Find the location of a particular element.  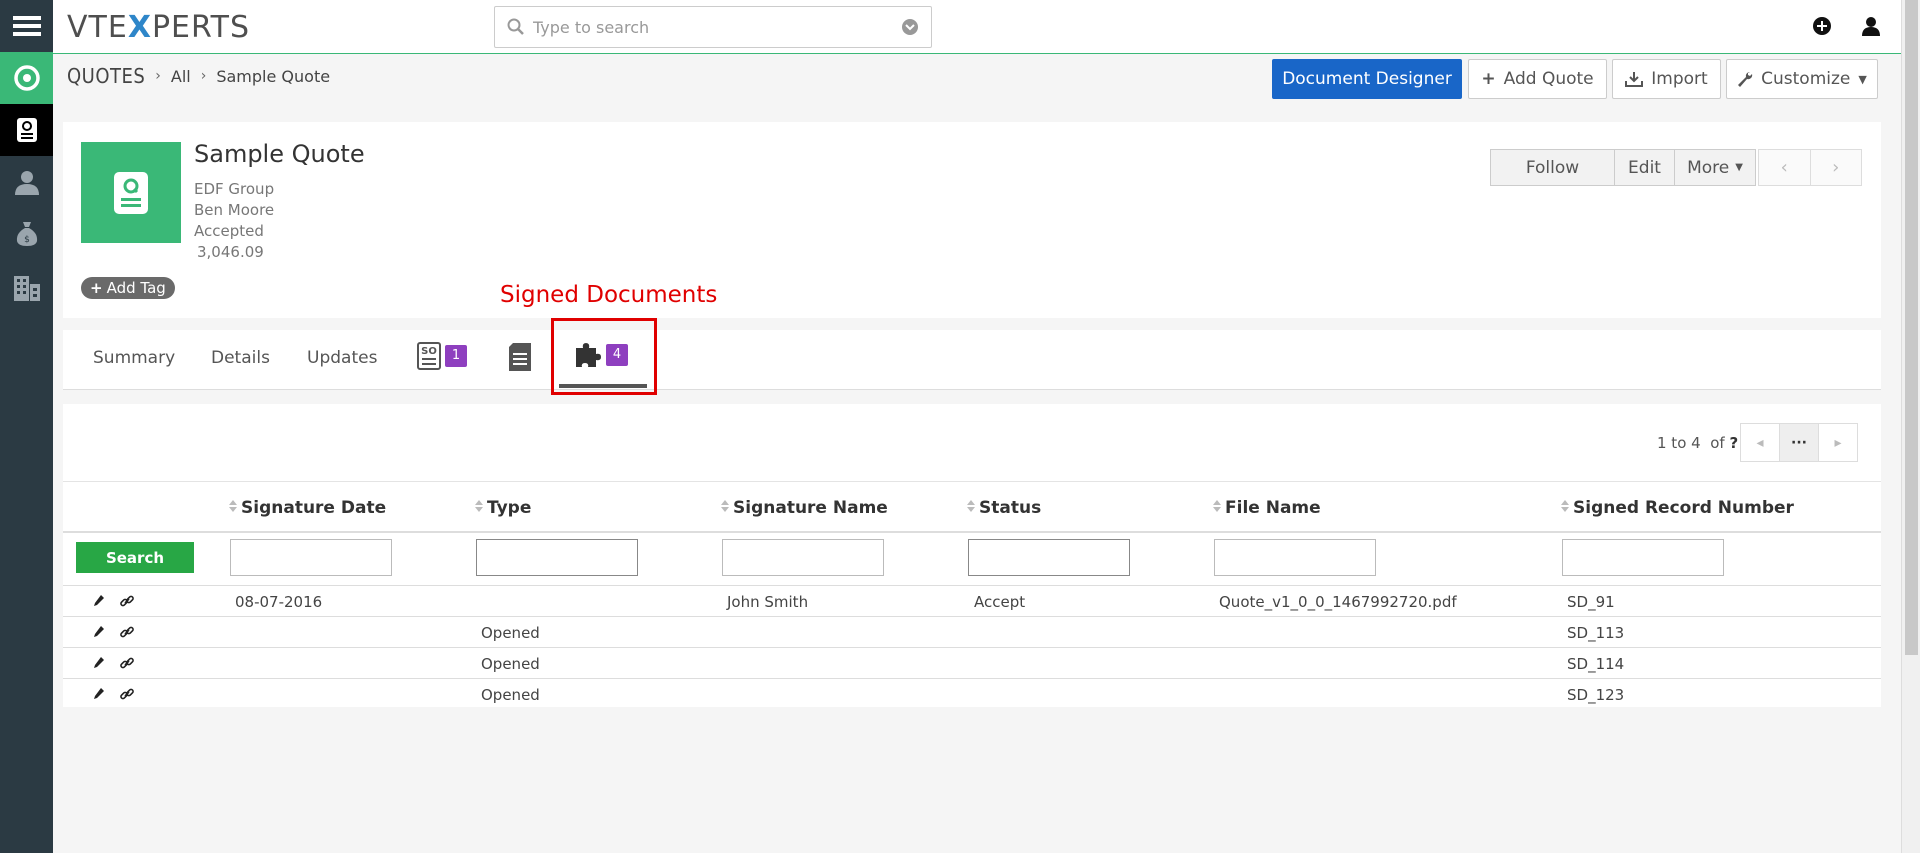

record-organization: EDF Group is located at coordinates (234, 189).